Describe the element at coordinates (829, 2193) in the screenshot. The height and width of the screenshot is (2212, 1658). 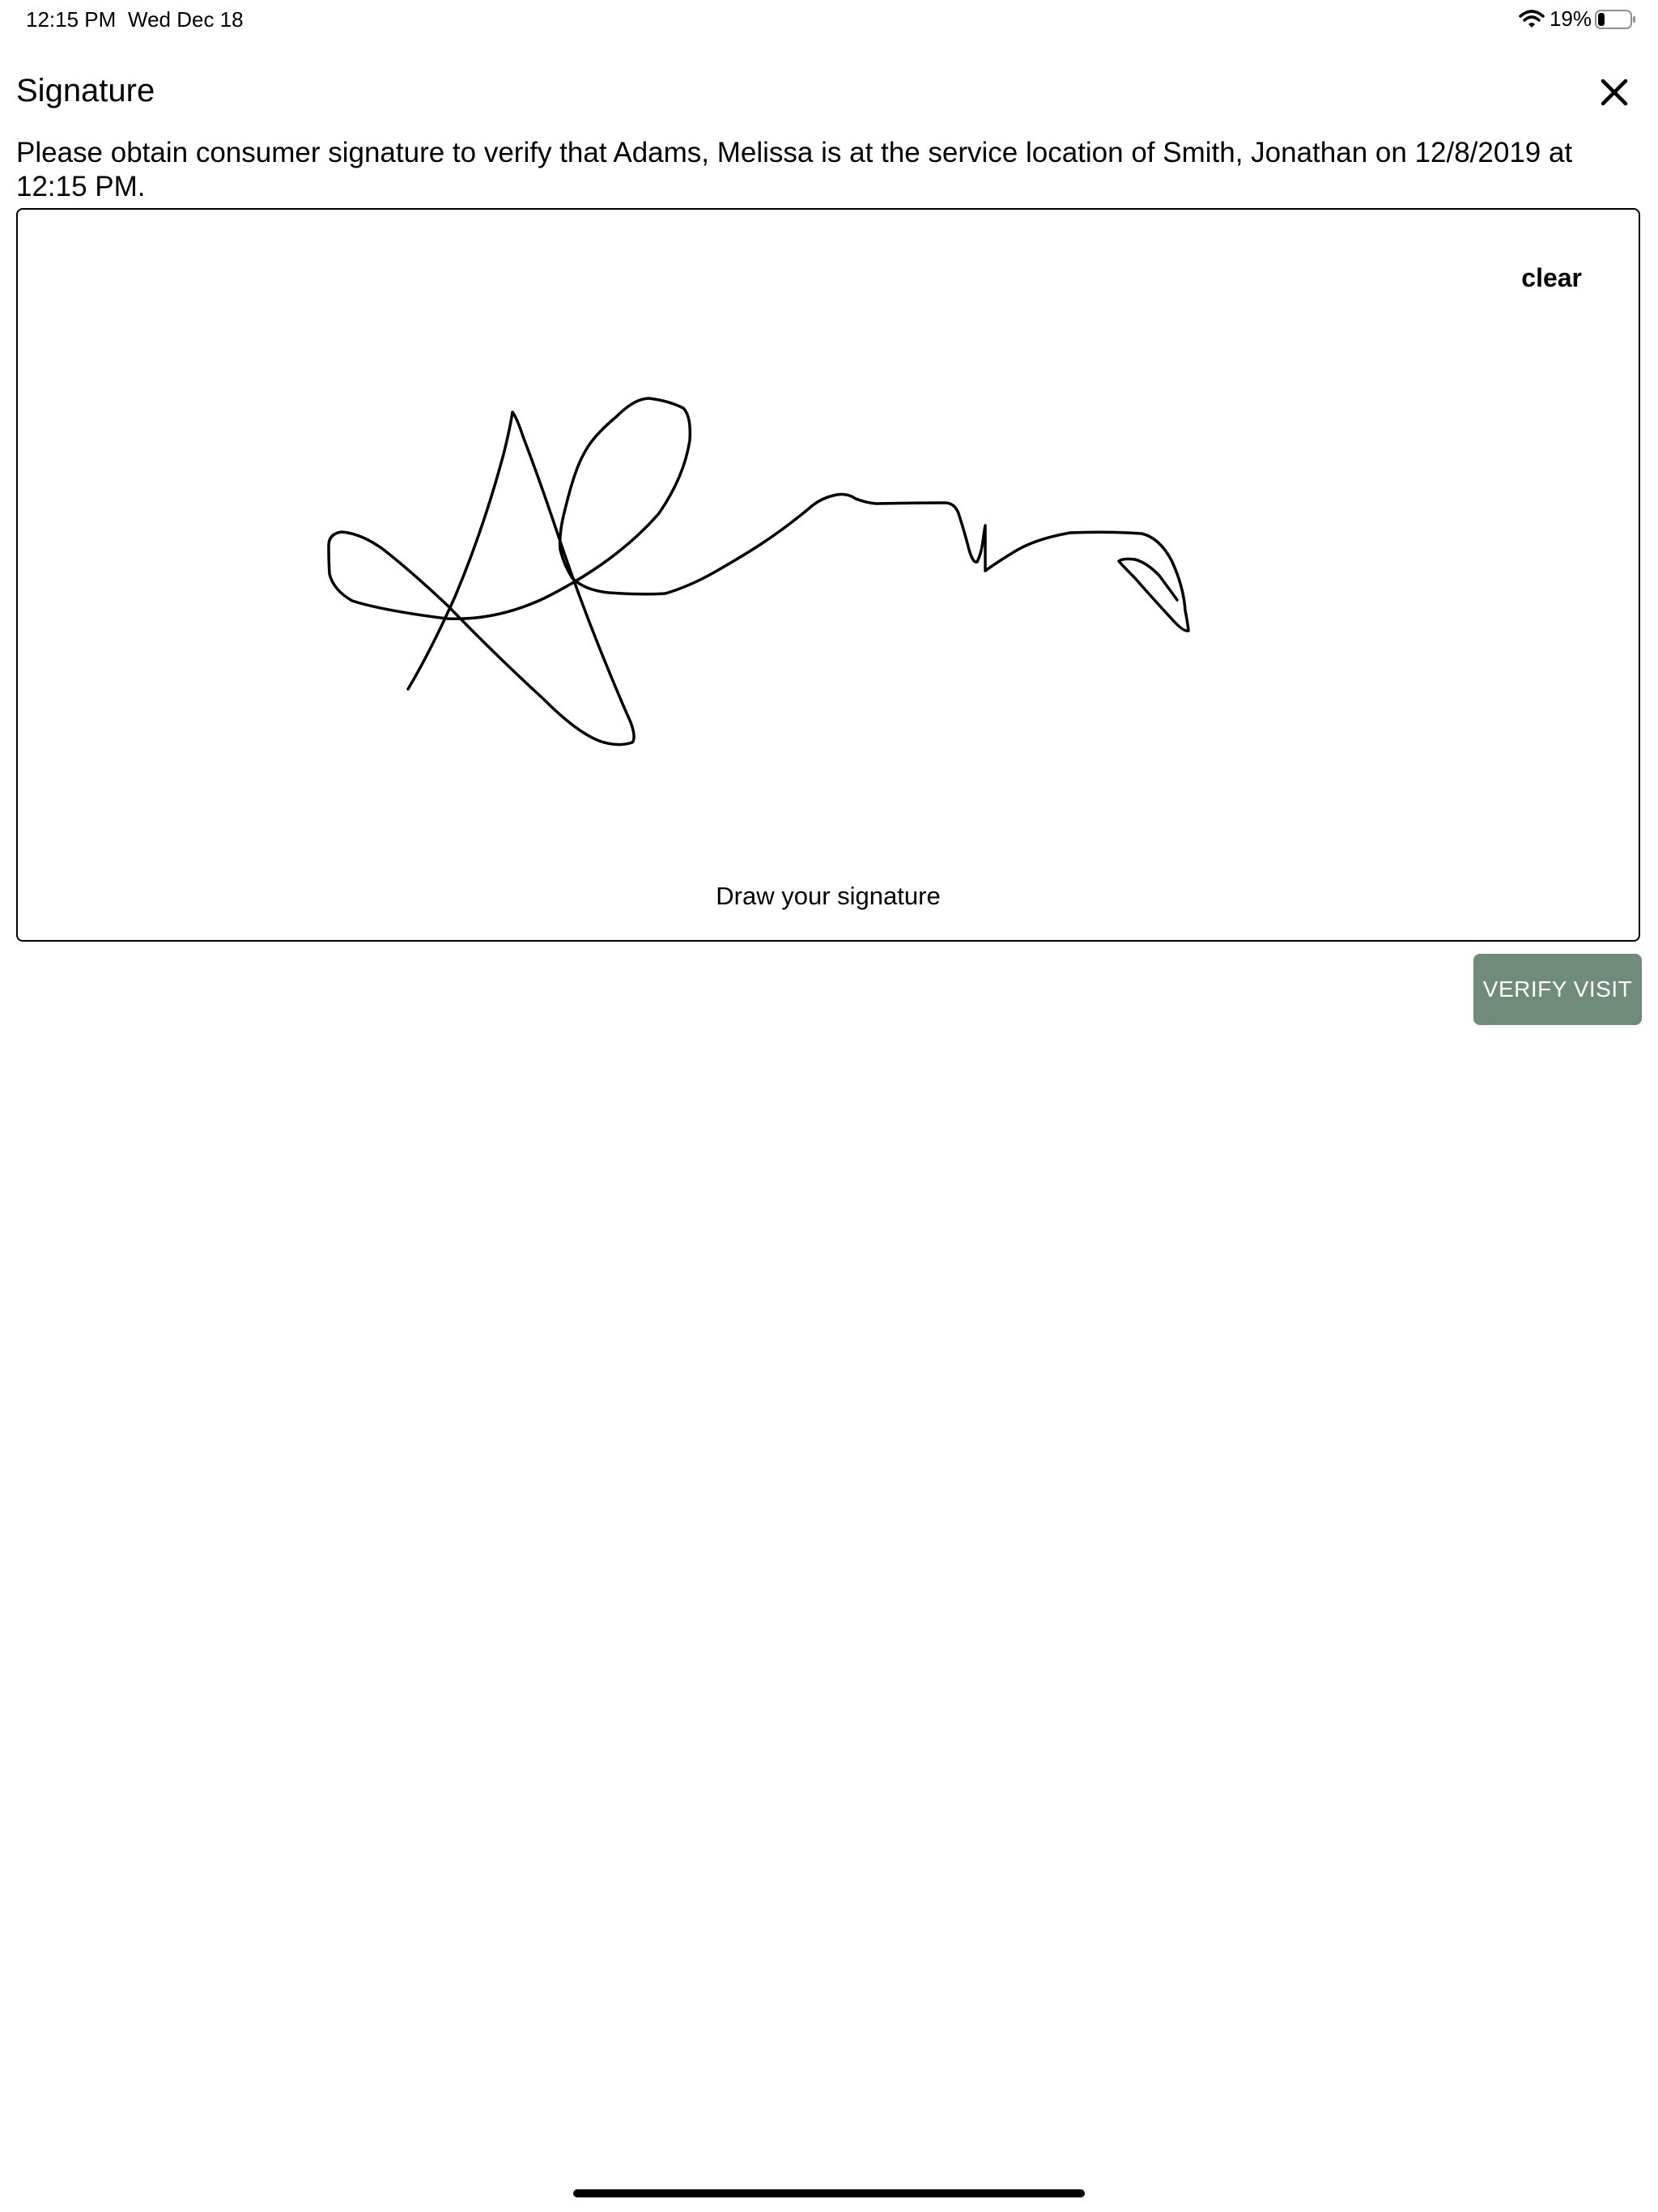
I see `home-indicator` at that location.